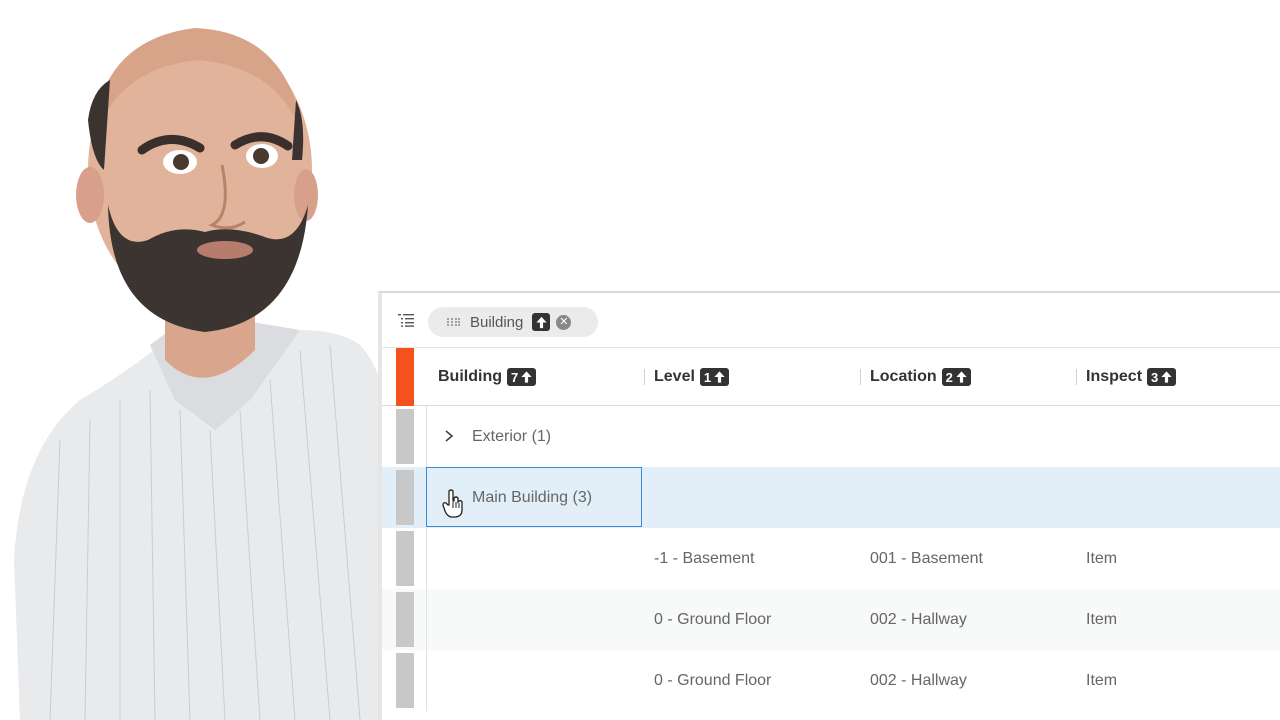 The image size is (1280, 720). Describe the element at coordinates (470, 376) in the screenshot. I see `column-label: Building` at that location.